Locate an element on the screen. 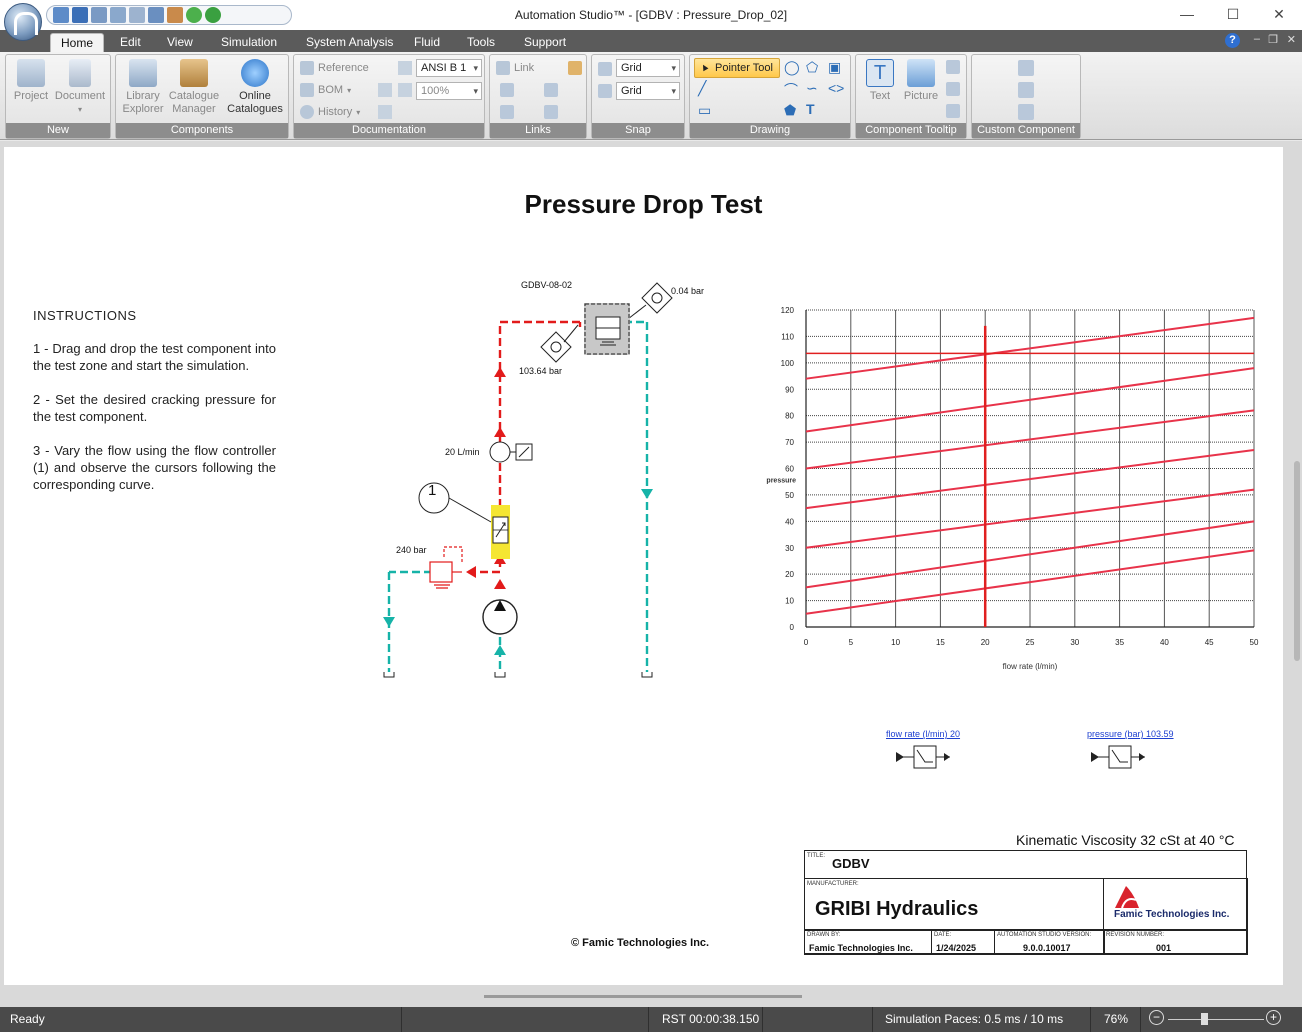 This screenshot has width=1302, height=1032. code-icon: <> is located at coordinates (836, 88).